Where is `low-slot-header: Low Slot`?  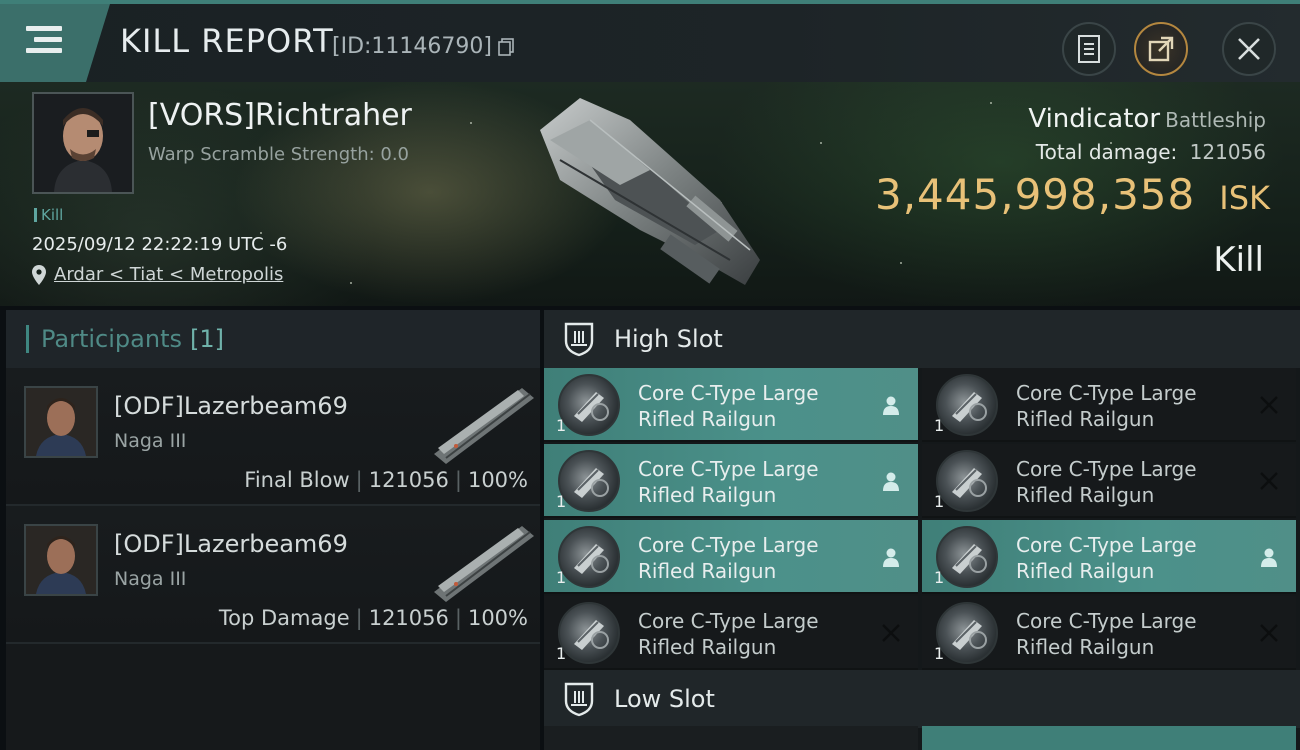
low-slot-header: Low Slot is located at coordinates (922, 699).